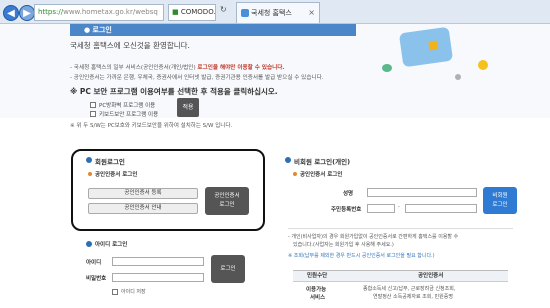 The width and height of the screenshot is (550, 308). I want to click on secure-folder-icon, so click(426, 47).